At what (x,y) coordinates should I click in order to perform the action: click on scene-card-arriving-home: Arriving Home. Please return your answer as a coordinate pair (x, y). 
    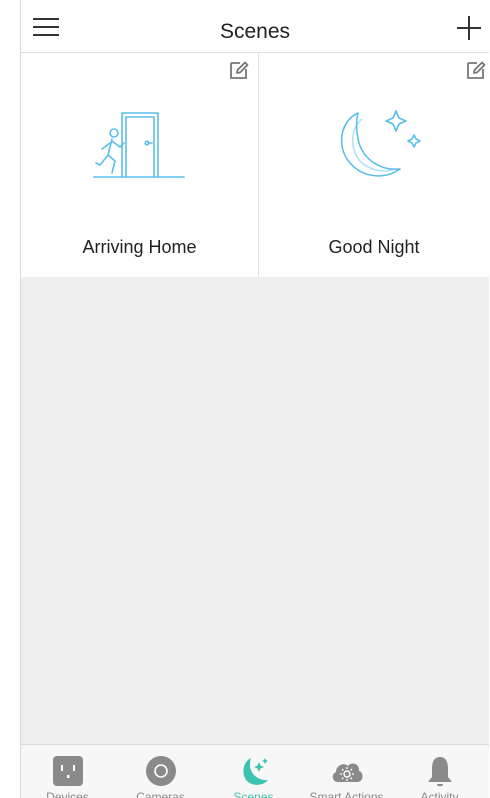
    Looking at the image, I should click on (140, 165).